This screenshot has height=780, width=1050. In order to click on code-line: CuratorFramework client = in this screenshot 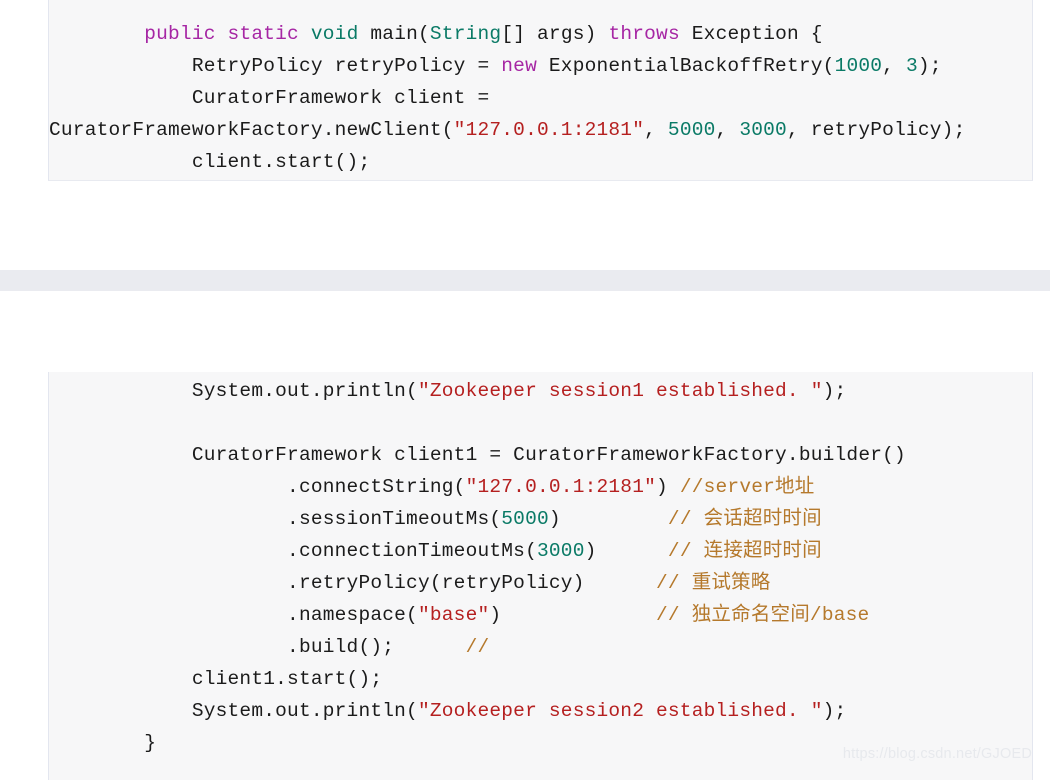, I will do `click(540, 98)`.